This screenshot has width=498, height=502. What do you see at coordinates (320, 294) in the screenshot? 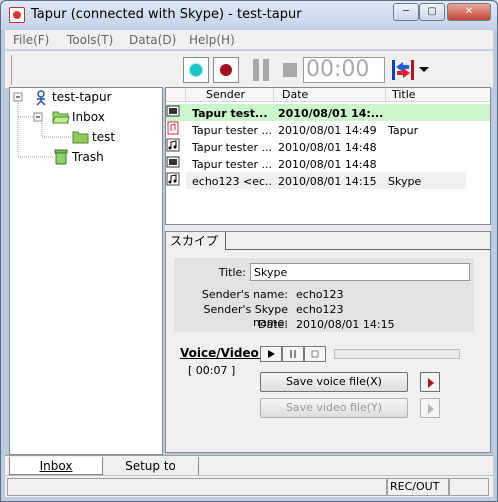
I see `sender-name-value: echo123` at bounding box center [320, 294].